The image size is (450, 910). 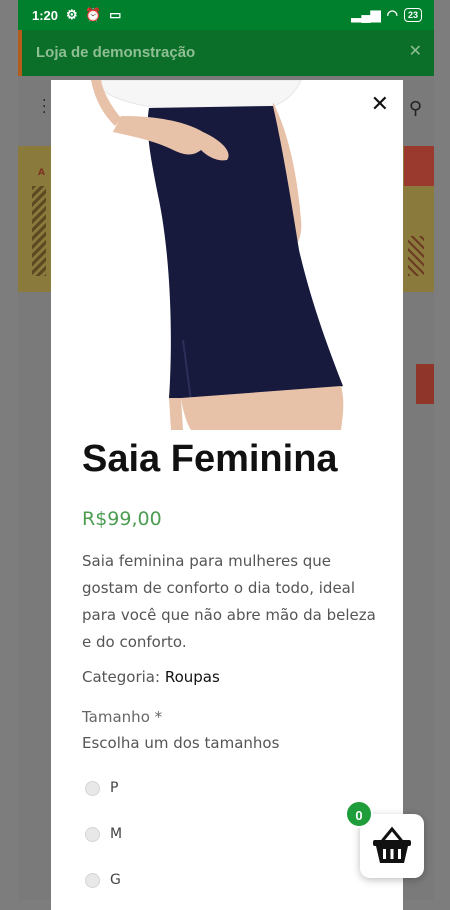 I want to click on cart-button, so click(x=392, y=846).